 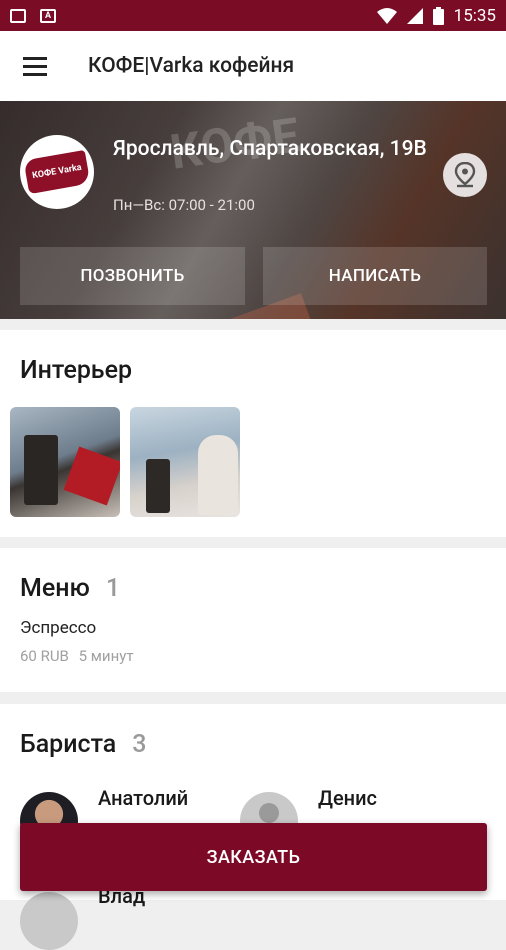 I want to click on barista-name: Денис, so click(x=347, y=798).